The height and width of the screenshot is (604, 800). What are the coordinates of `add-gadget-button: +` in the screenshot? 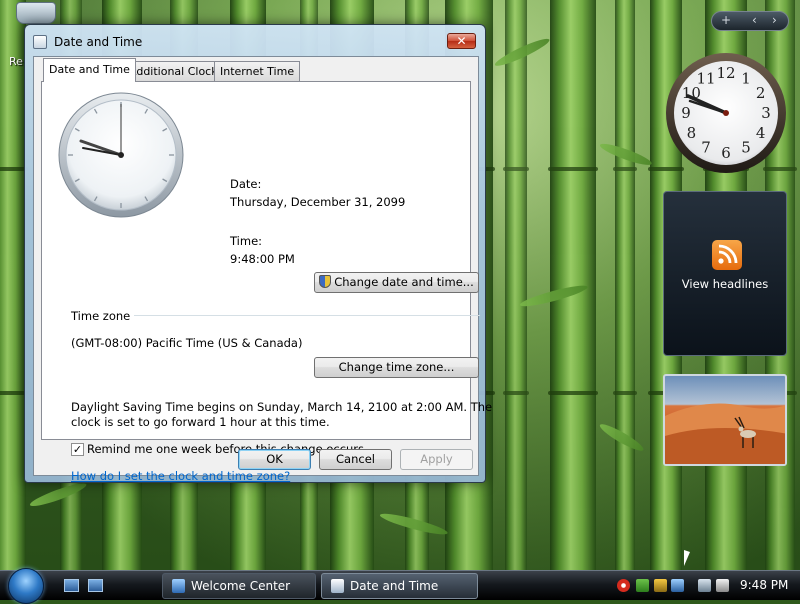 It's located at (726, 20).